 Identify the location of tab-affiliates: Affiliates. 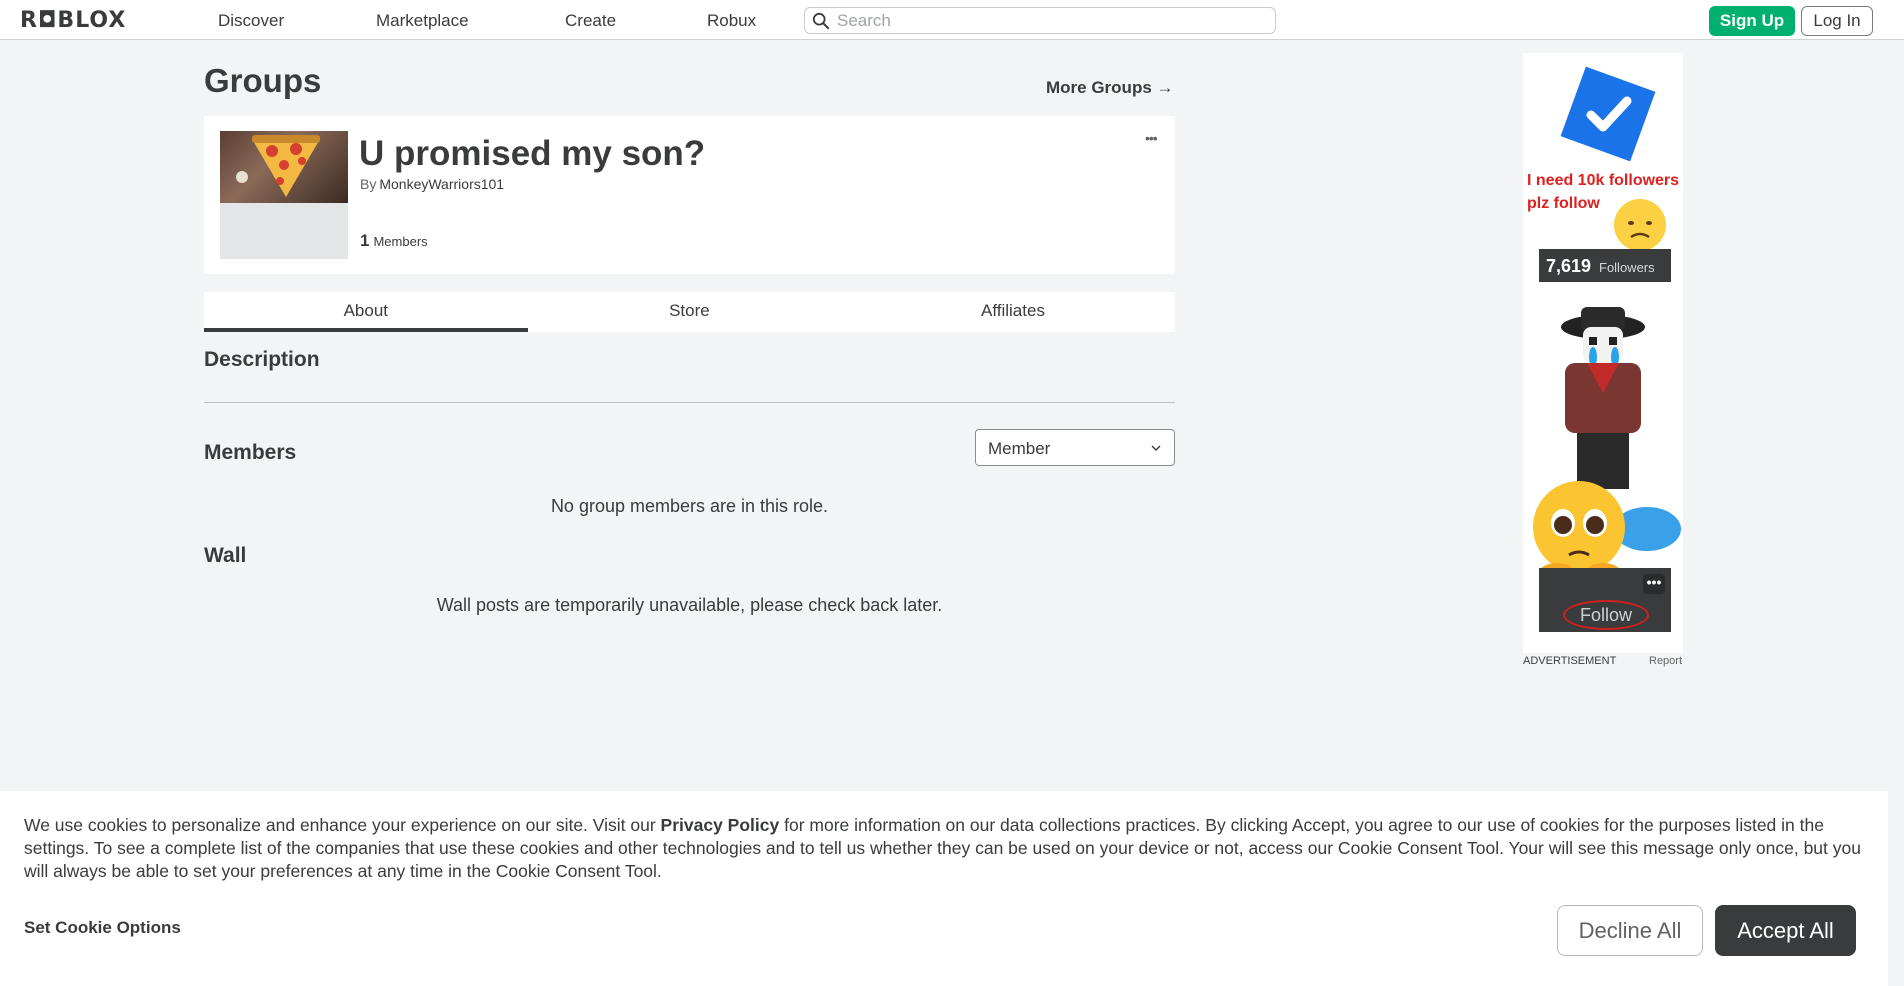
(1013, 312).